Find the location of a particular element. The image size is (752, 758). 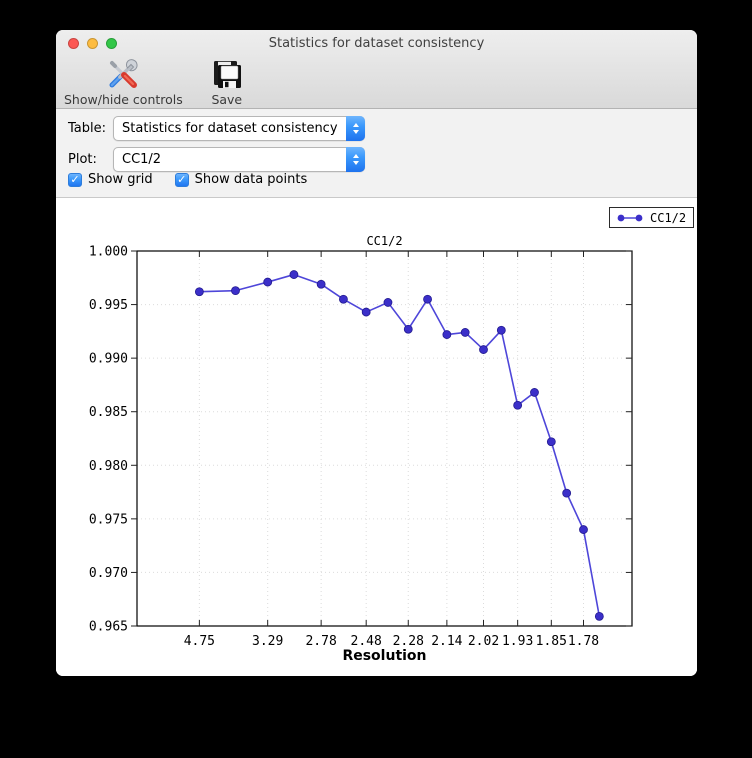

x-tick-label: 2.14 is located at coordinates (446, 641).